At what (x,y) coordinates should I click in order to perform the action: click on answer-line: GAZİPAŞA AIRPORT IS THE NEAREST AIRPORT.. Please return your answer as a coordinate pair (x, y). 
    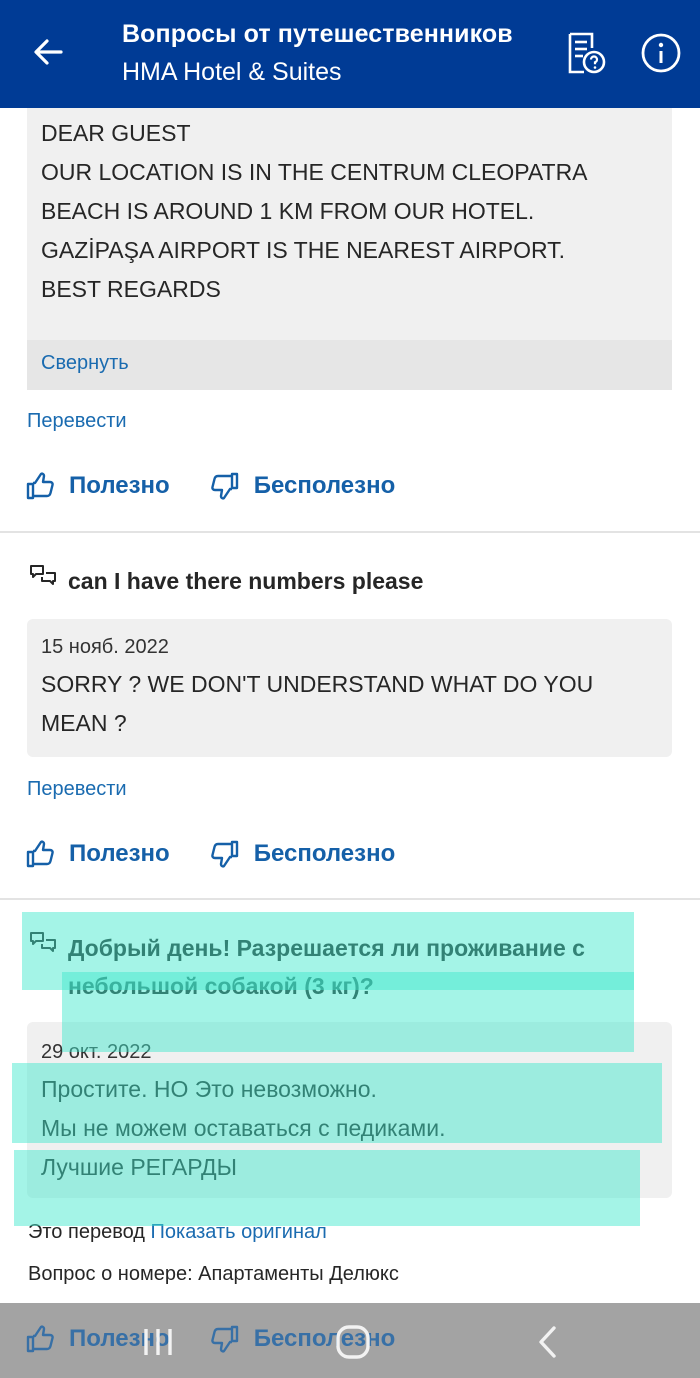
    Looking at the image, I should click on (303, 250).